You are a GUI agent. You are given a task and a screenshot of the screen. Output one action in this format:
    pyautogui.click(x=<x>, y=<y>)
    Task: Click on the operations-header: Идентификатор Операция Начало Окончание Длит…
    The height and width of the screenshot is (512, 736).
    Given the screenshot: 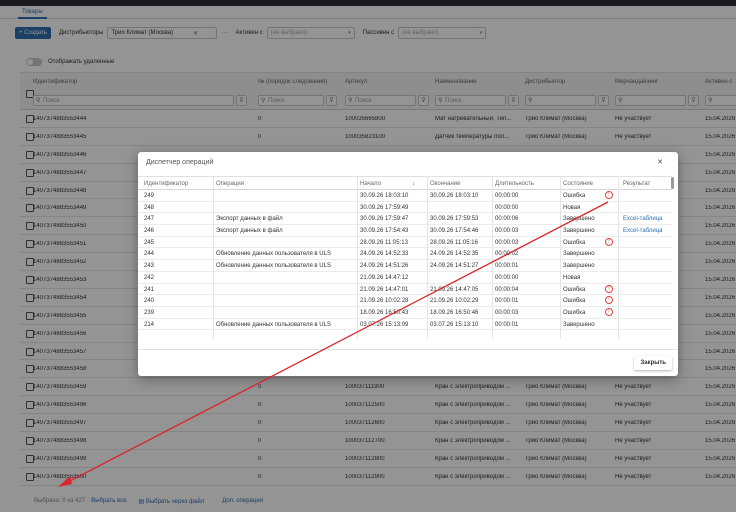 What is the action you would take?
    pyautogui.click(x=405, y=183)
    